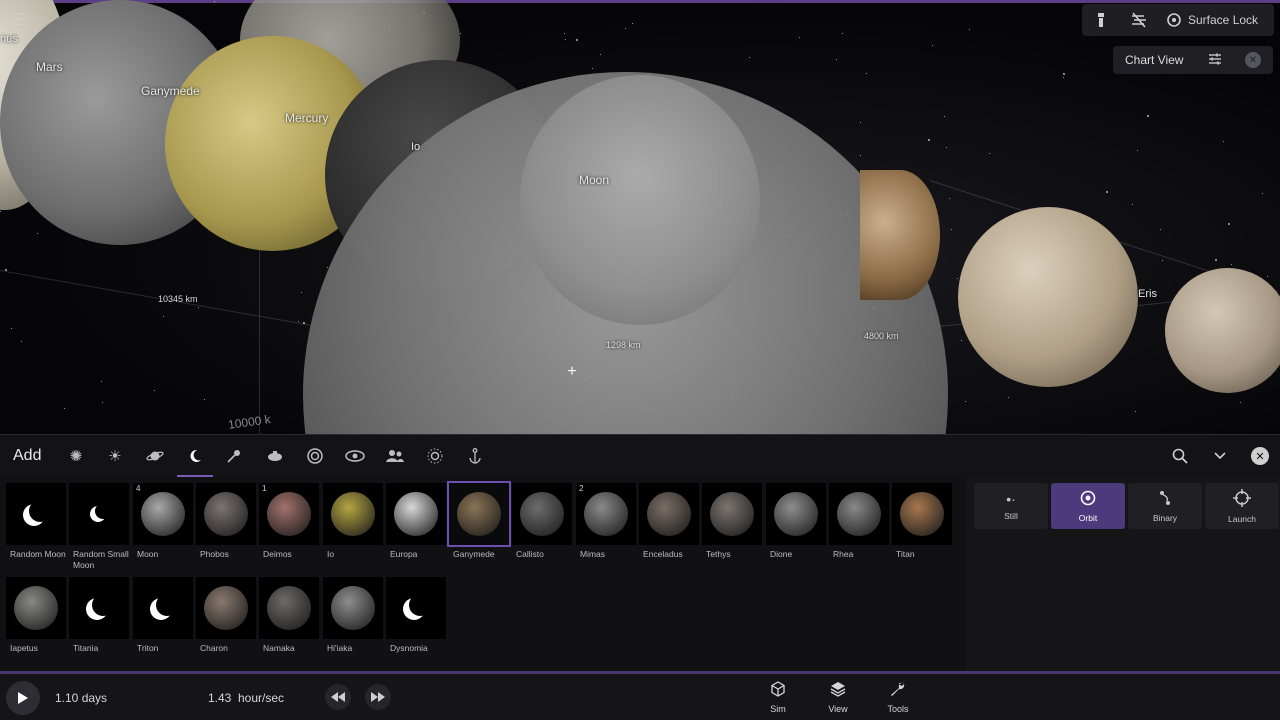  I want to click on label-ganymede: Ganymede, so click(170, 91).